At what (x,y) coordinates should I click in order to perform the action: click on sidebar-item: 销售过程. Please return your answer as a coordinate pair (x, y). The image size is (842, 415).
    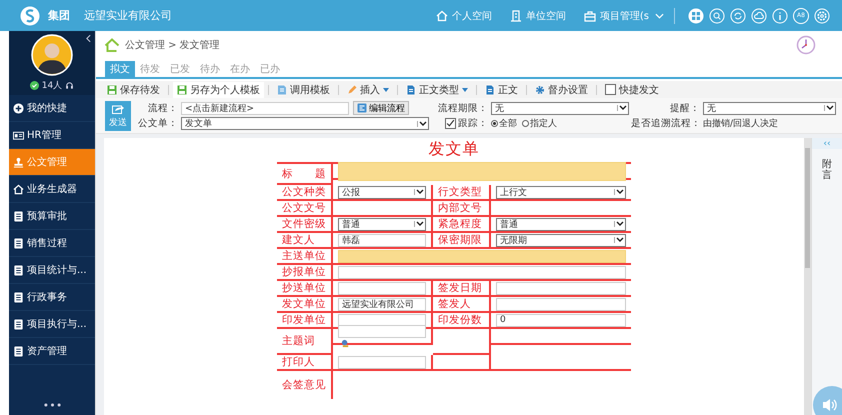
    Looking at the image, I should click on (52, 243).